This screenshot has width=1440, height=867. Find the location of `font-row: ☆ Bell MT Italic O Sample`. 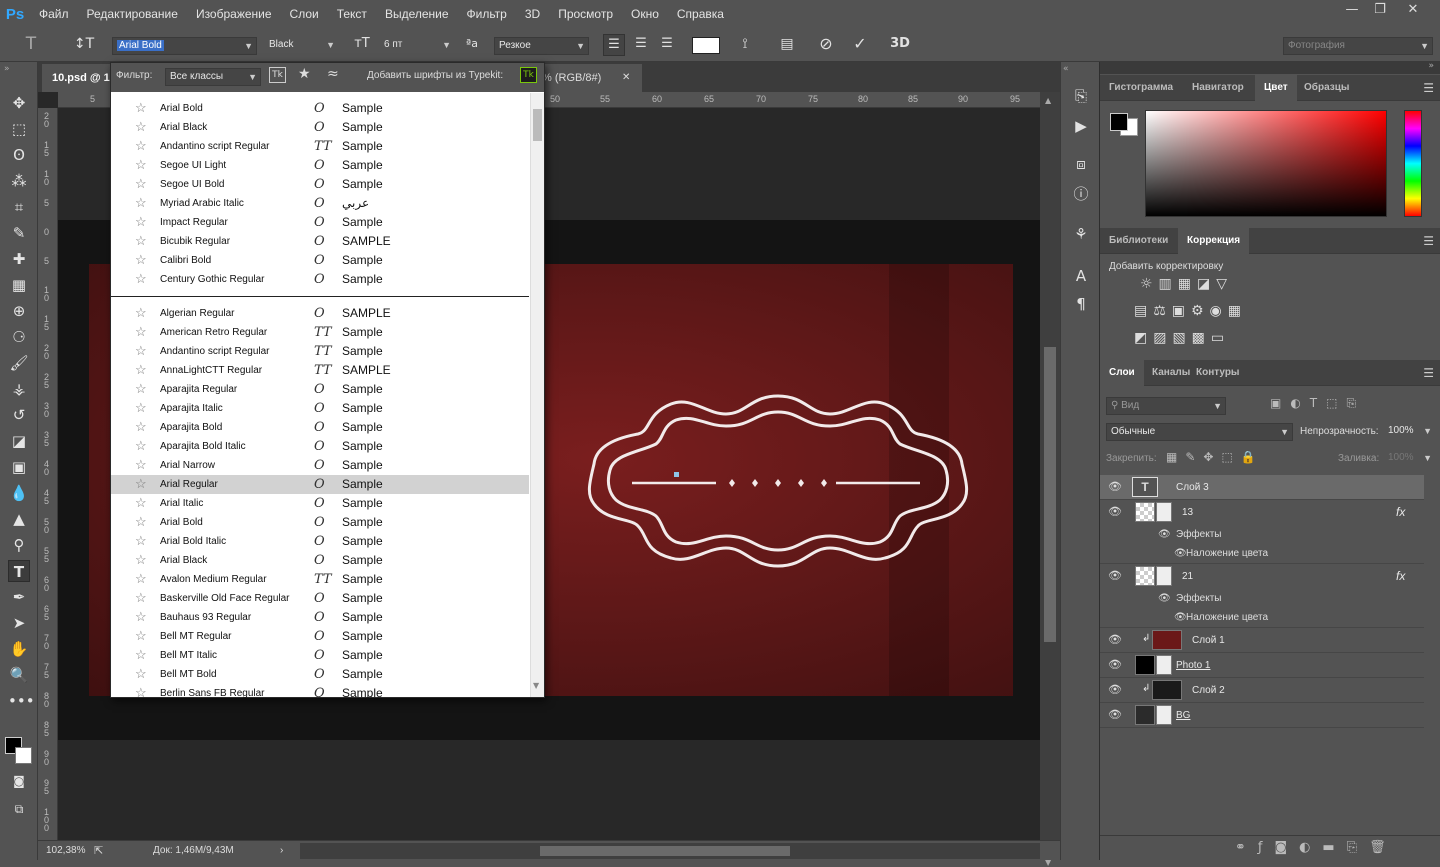

font-row: ☆ Bell MT Italic O Sample is located at coordinates (320, 655).